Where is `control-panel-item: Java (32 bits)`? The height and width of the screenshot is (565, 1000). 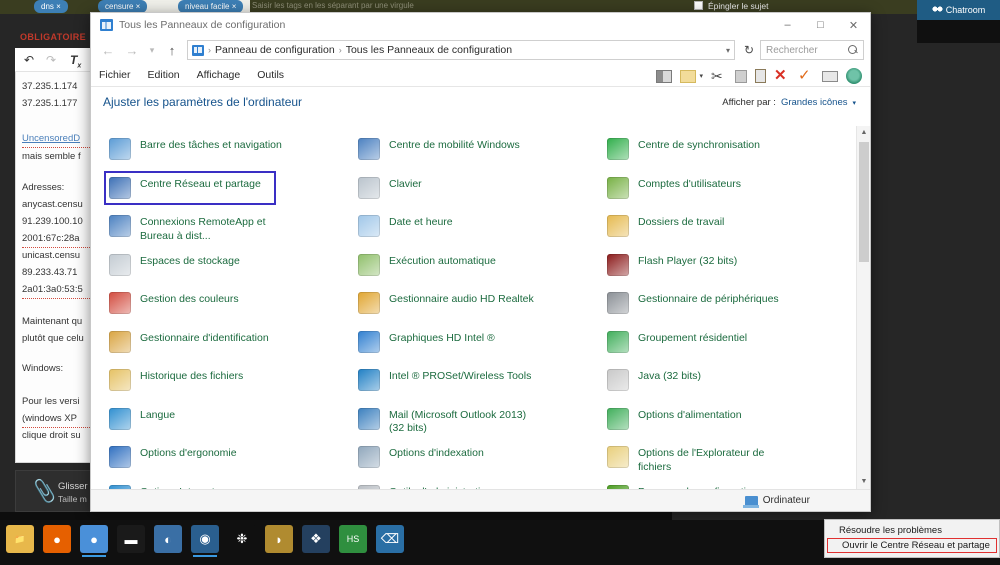
control-panel-item: Java (32 bits) is located at coordinates (731, 386).